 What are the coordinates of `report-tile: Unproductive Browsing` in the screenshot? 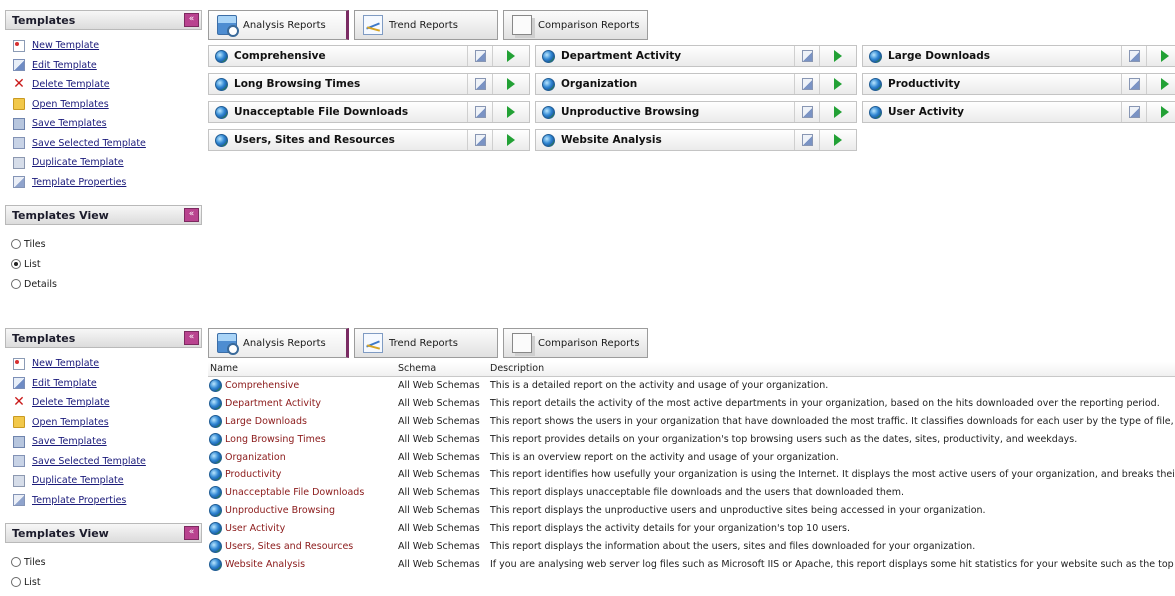 It's located at (696, 112).